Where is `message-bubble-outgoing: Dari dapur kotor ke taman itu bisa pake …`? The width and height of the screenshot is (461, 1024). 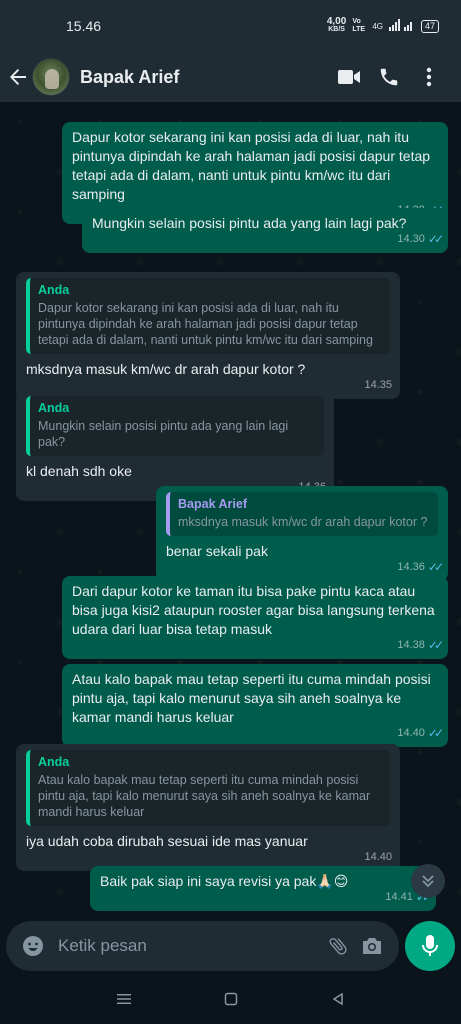 message-bubble-outgoing: Dari dapur kotor ke taman itu bisa pake … is located at coordinates (255, 617).